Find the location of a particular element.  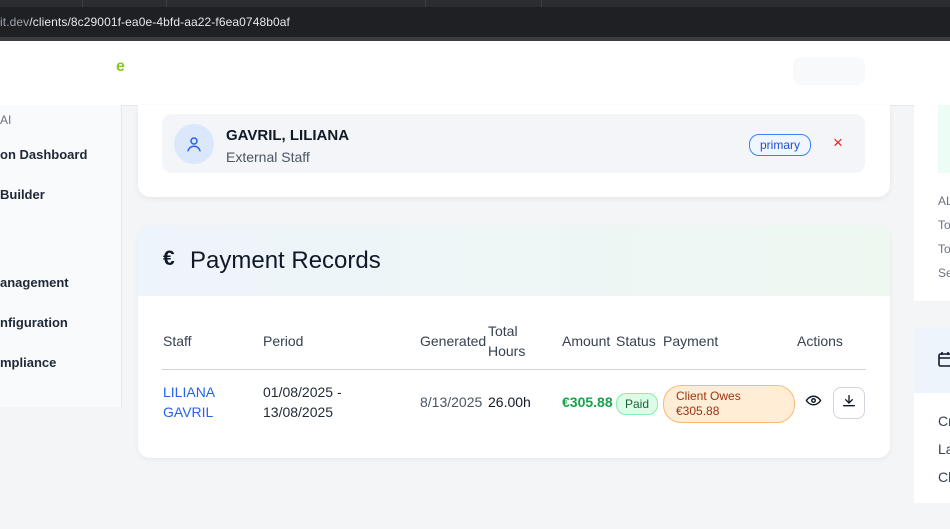

euro-icon: € is located at coordinates (169, 258).